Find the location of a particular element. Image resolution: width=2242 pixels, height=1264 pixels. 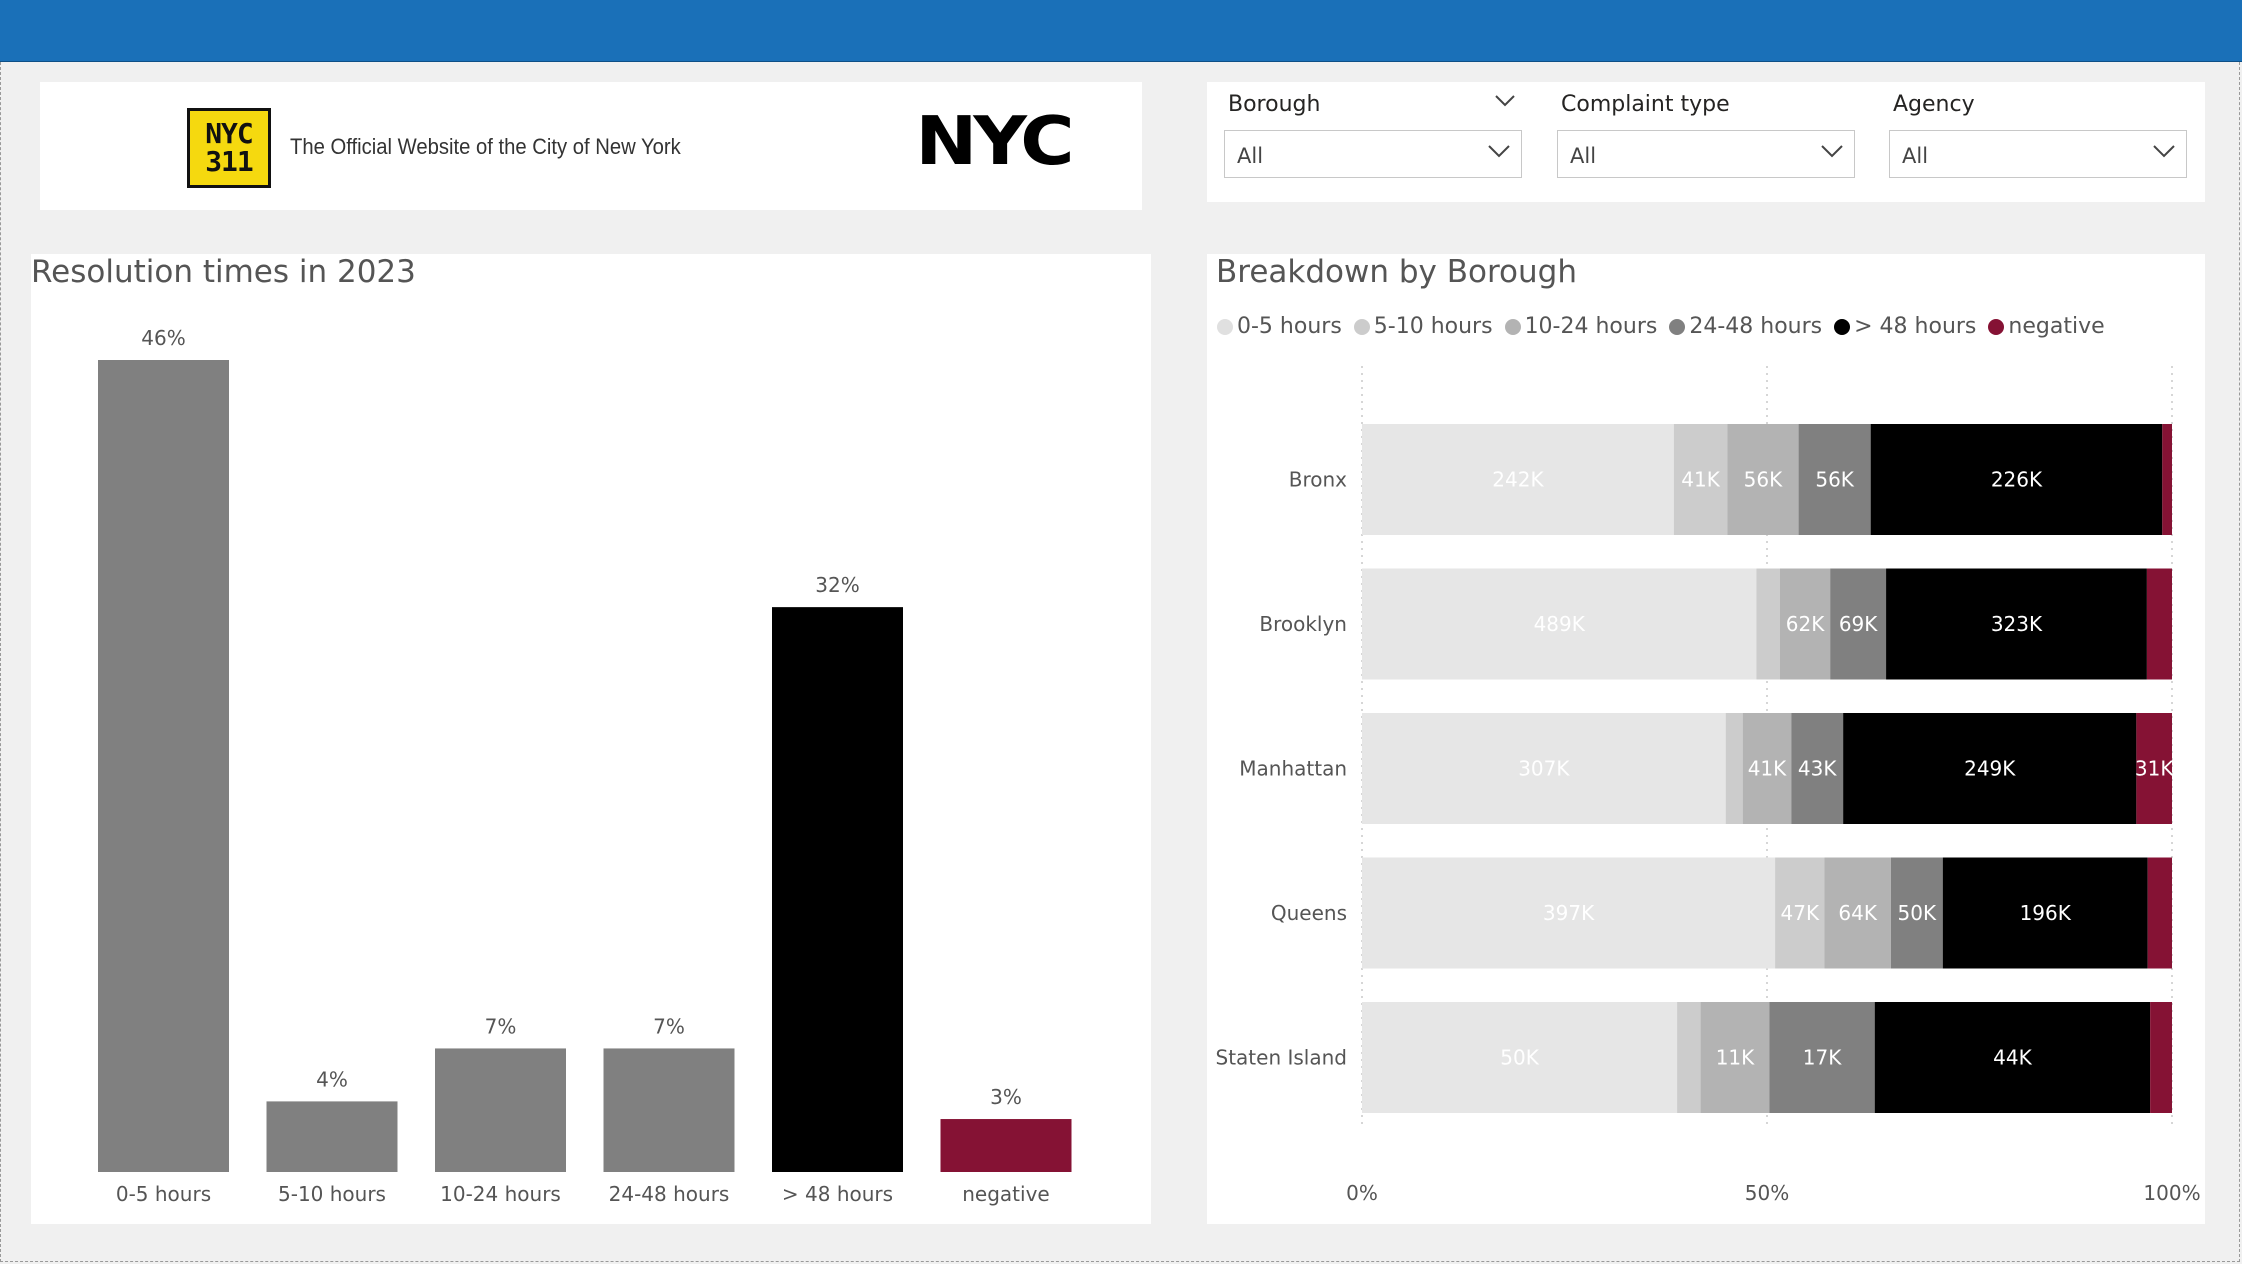

segment-data-label: 397K is located at coordinates (1569, 913).